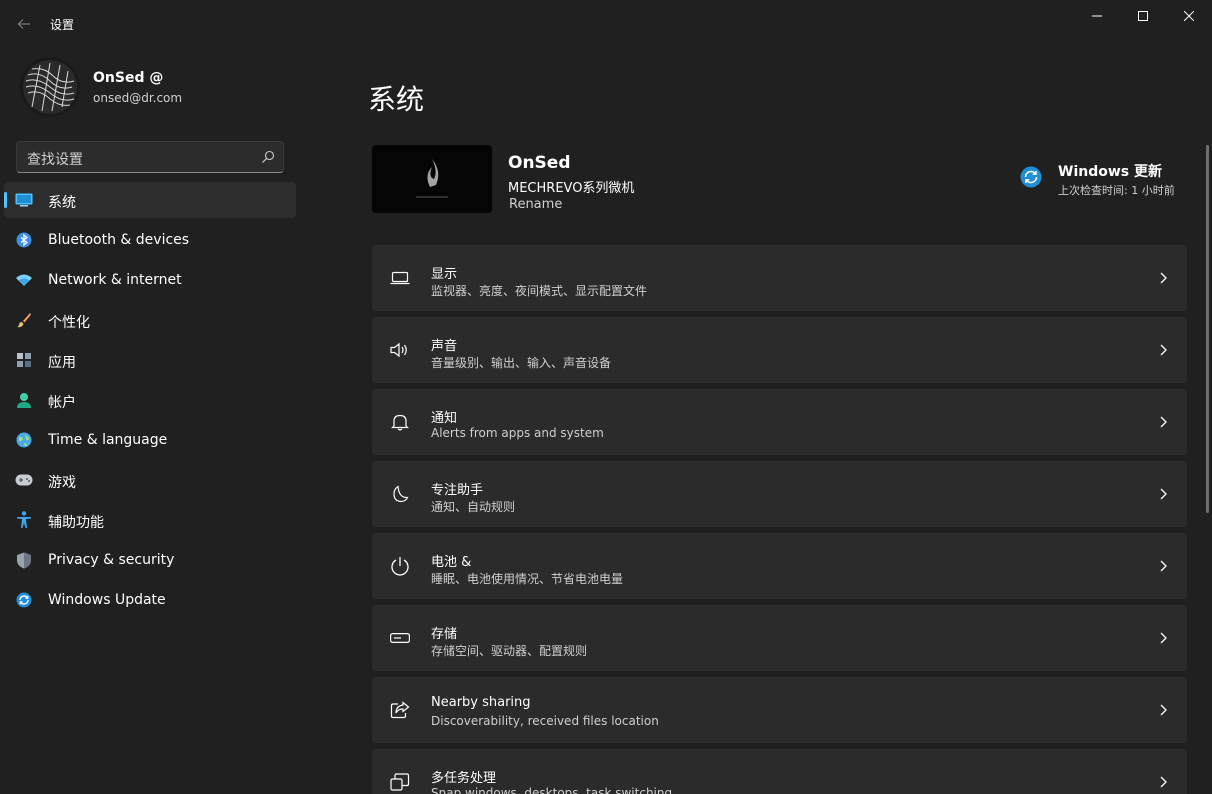 The image size is (1212, 794). Describe the element at coordinates (779, 566) in the screenshot. I see `setting-power-battery: 电池 & 睡眠、电池使用情况、节省电池电量` at that location.